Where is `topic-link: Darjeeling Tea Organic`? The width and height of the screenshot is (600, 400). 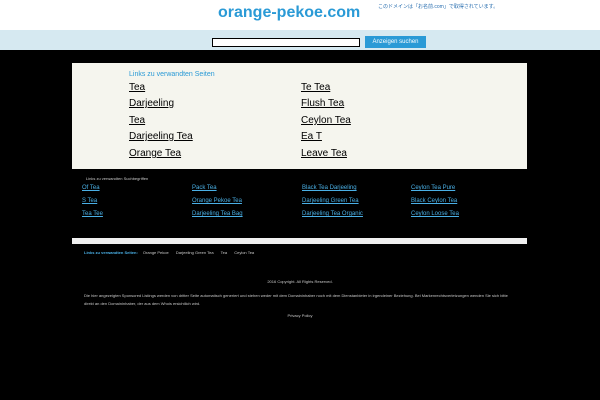
topic-link: Darjeeling Tea Organic is located at coordinates (332, 214).